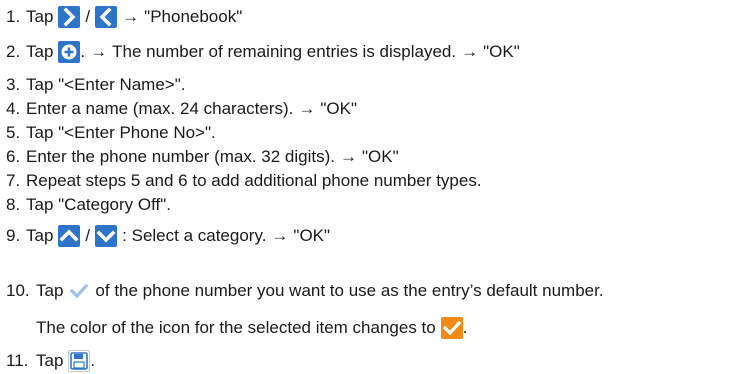 Image resolution: width=743 pixels, height=374 pixels. I want to click on step-9: 9. Tap / : Select a category. → "OK", so click(168, 236).